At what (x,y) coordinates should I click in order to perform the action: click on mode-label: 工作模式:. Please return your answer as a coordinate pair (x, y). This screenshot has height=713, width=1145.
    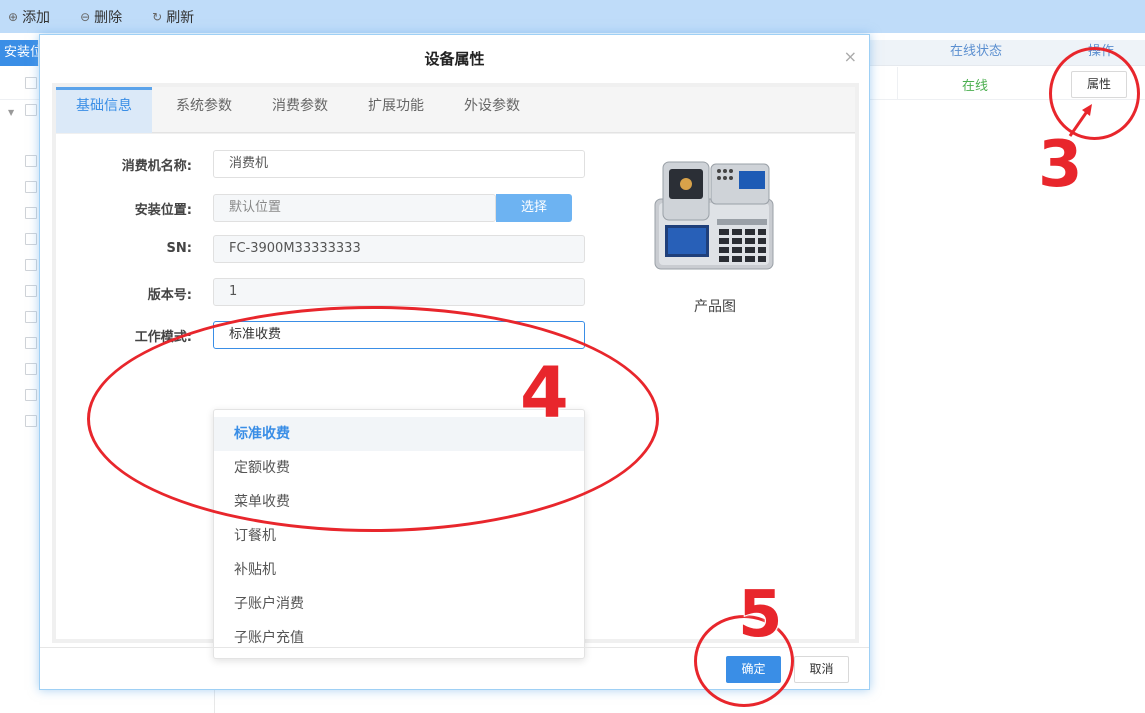
    Looking at the image, I should click on (163, 337).